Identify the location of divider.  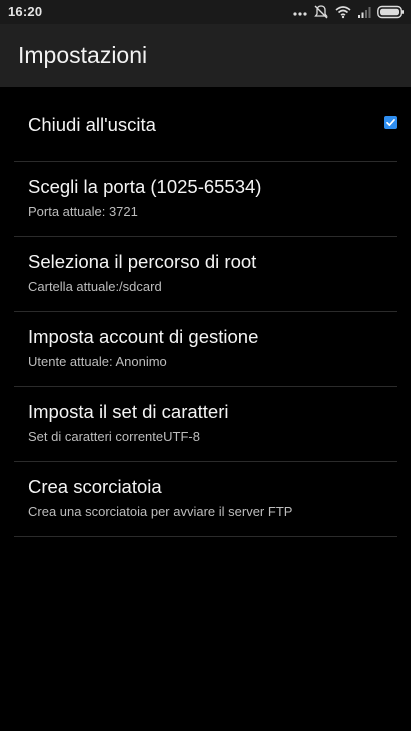
(205, 536).